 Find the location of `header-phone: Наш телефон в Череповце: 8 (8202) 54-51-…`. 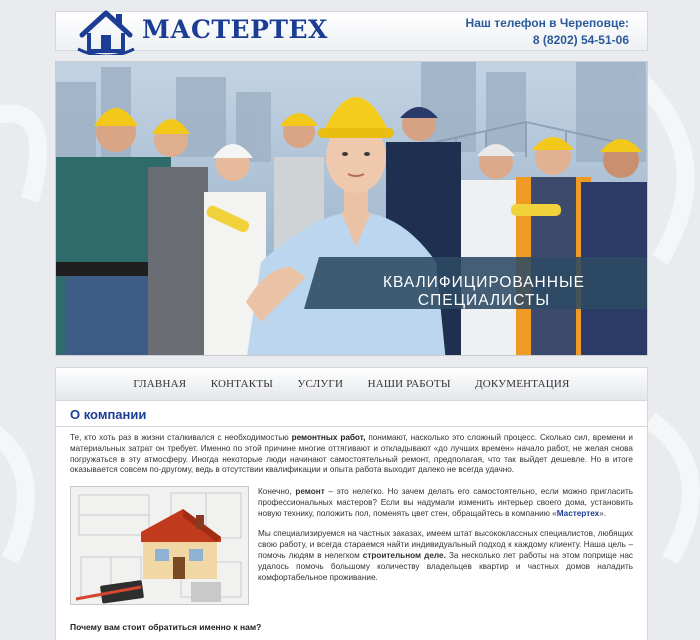

header-phone: Наш телефон в Череповце: 8 (8202) 54-51-… is located at coordinates (547, 31).